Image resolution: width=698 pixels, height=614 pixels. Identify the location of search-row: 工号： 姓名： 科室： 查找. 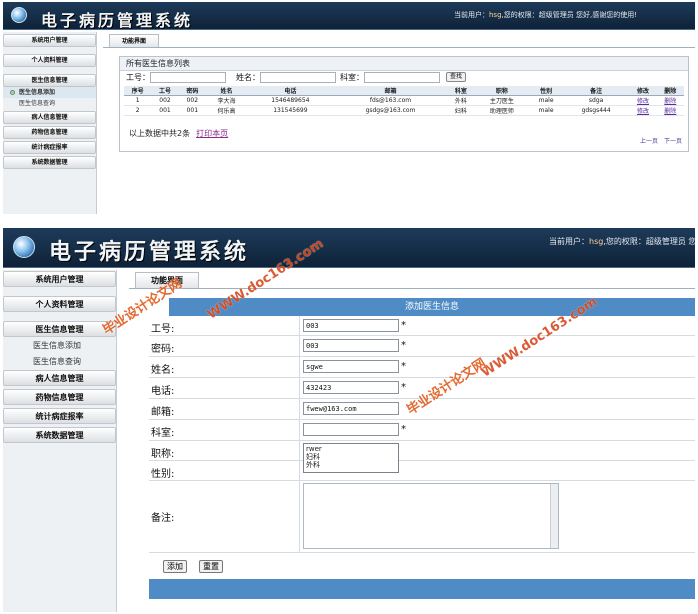
(404, 78).